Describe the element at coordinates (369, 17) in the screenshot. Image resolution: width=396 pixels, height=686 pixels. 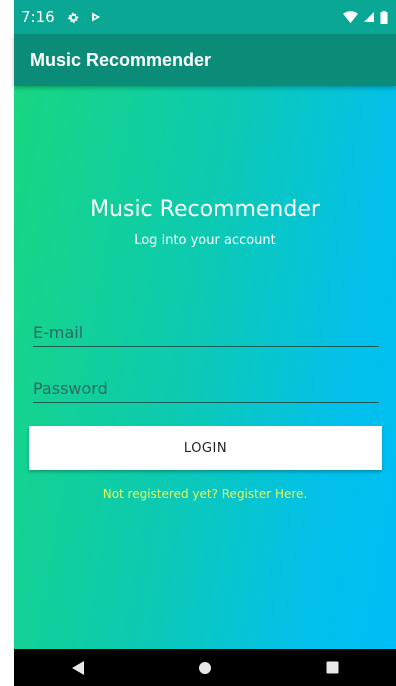
I see `signal-icon` at that location.